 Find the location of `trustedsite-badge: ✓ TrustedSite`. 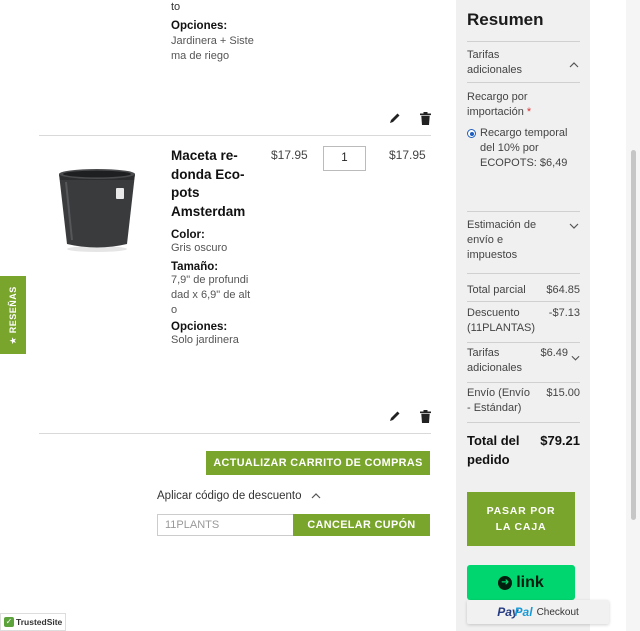

trustedsite-badge: ✓ TrustedSite is located at coordinates (33, 622).